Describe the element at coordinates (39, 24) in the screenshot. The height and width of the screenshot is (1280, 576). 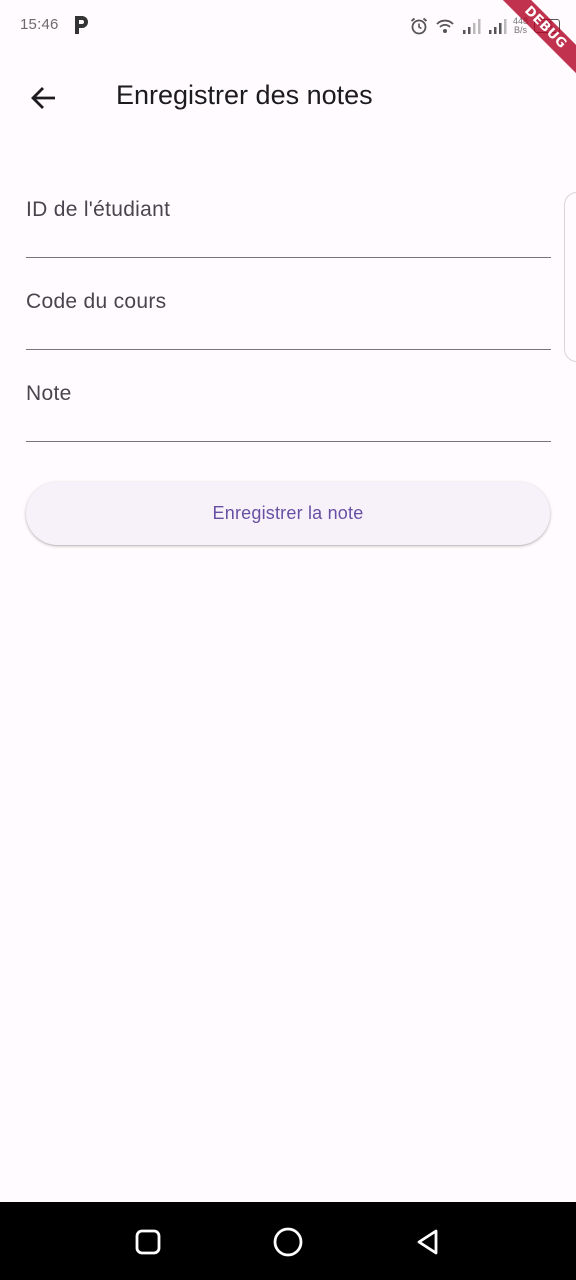
I see `status-time: 15:46` at that location.